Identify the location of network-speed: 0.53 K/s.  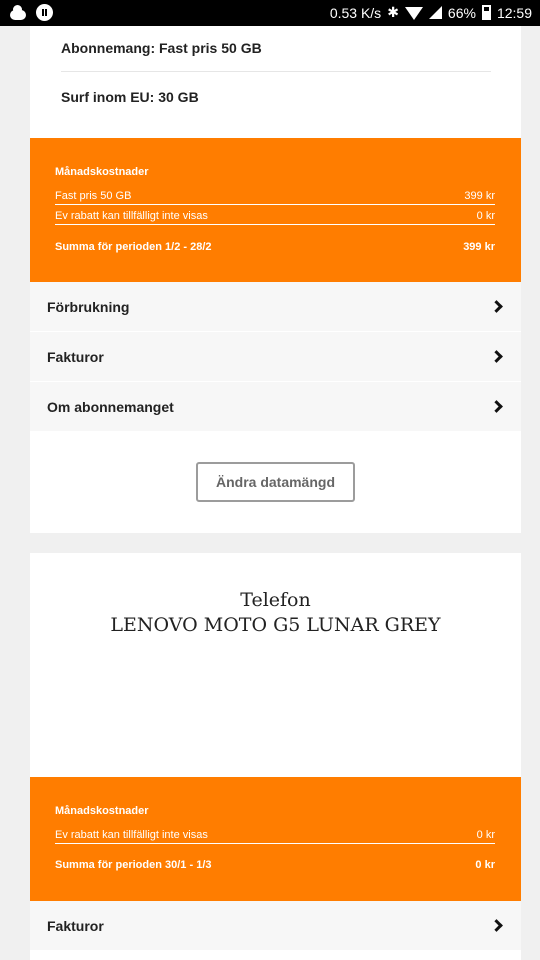
(355, 12).